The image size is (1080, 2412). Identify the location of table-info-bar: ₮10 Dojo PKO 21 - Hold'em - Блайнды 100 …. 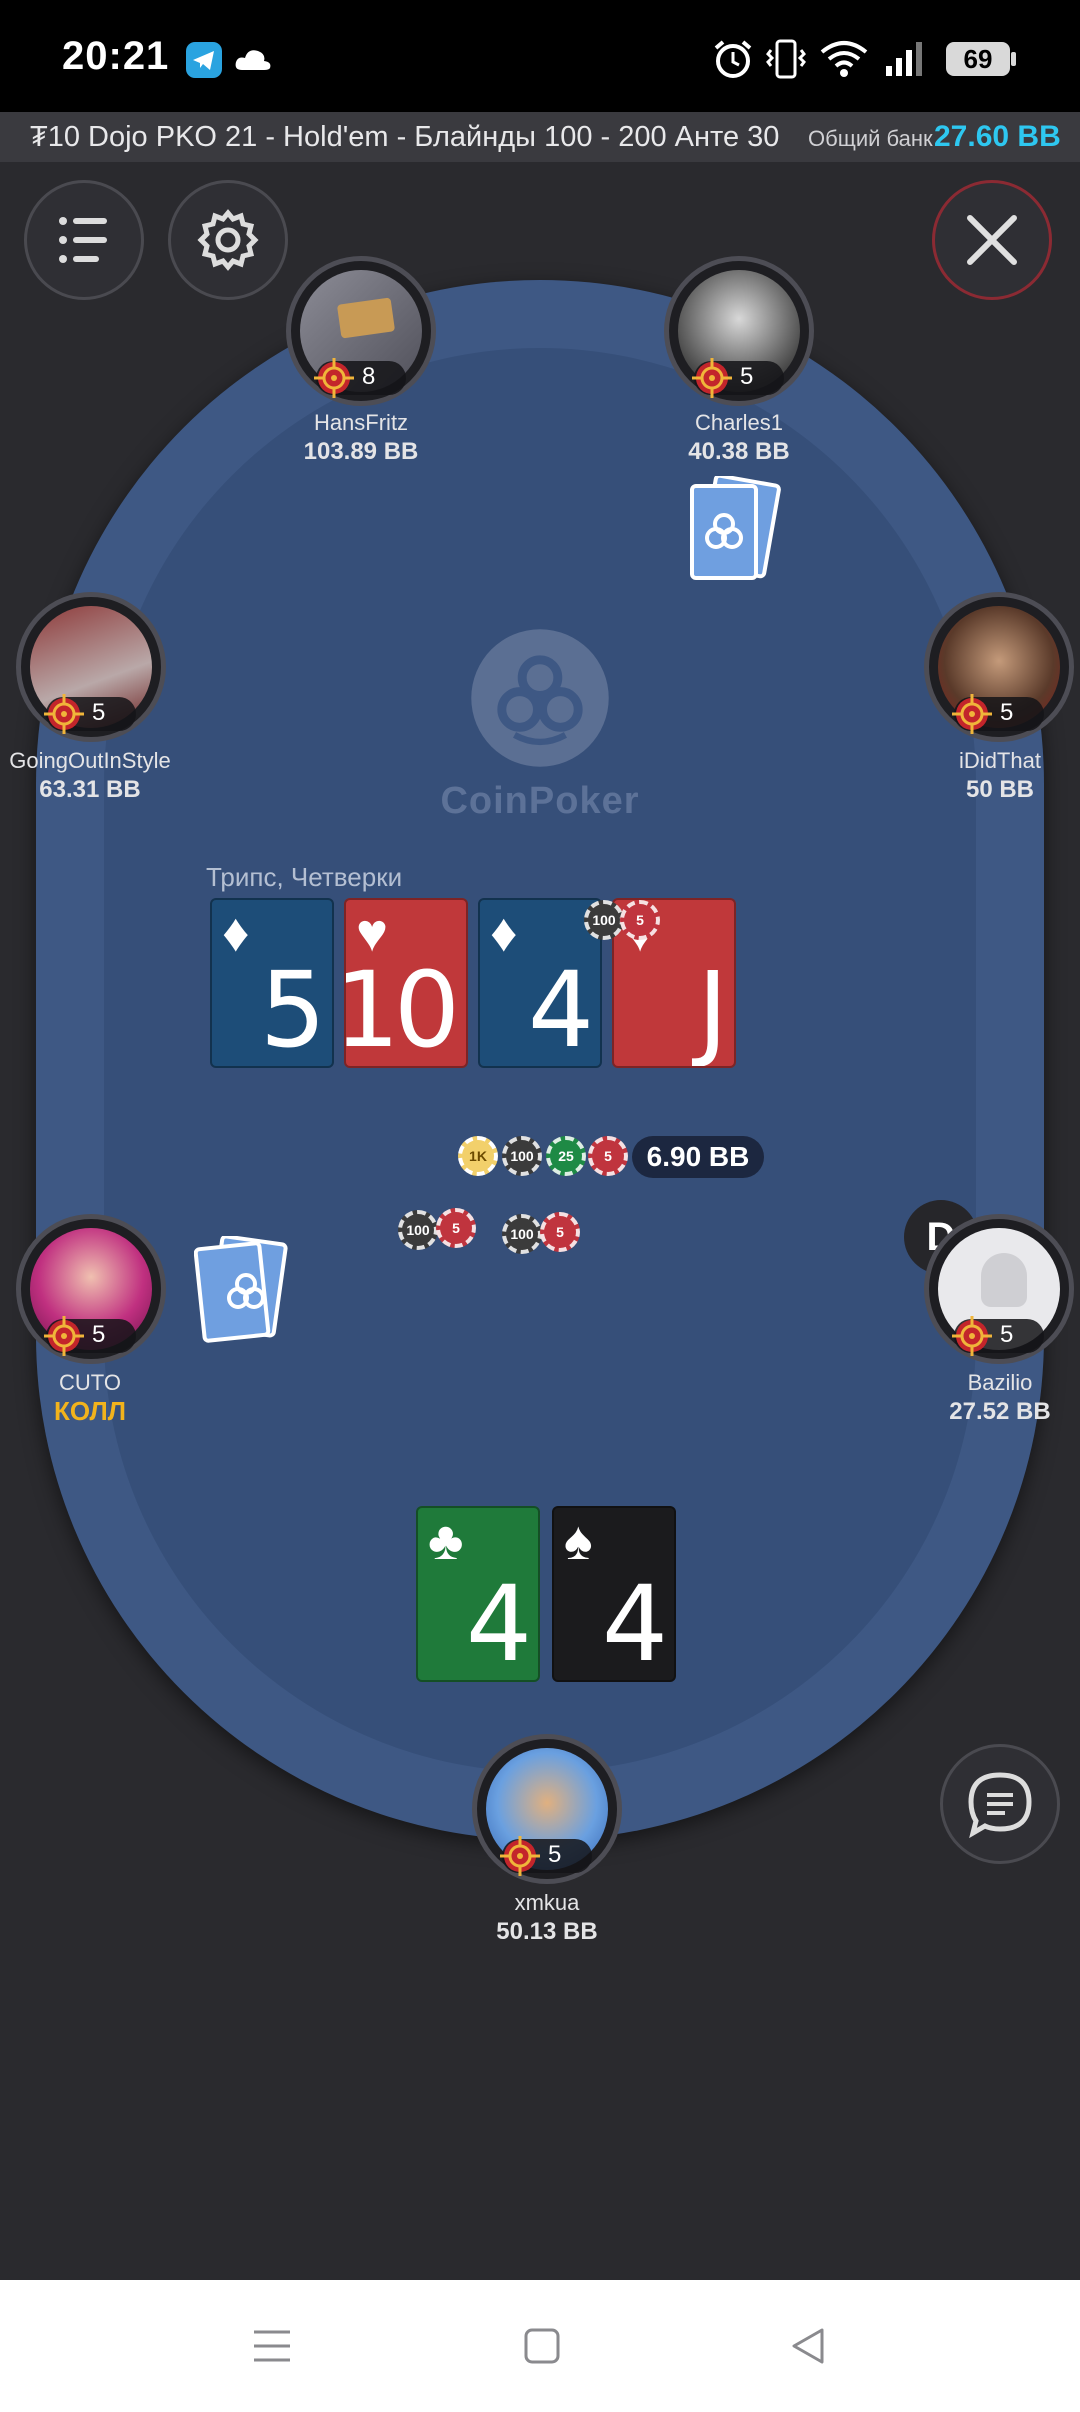
(540, 137).